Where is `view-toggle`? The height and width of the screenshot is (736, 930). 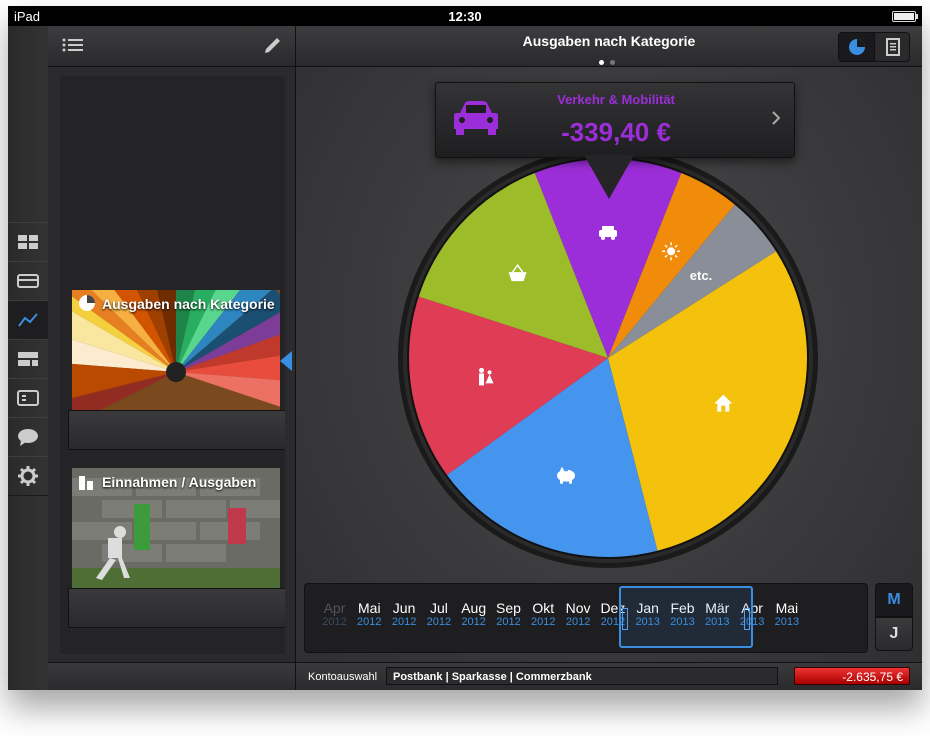
view-toggle is located at coordinates (874, 47).